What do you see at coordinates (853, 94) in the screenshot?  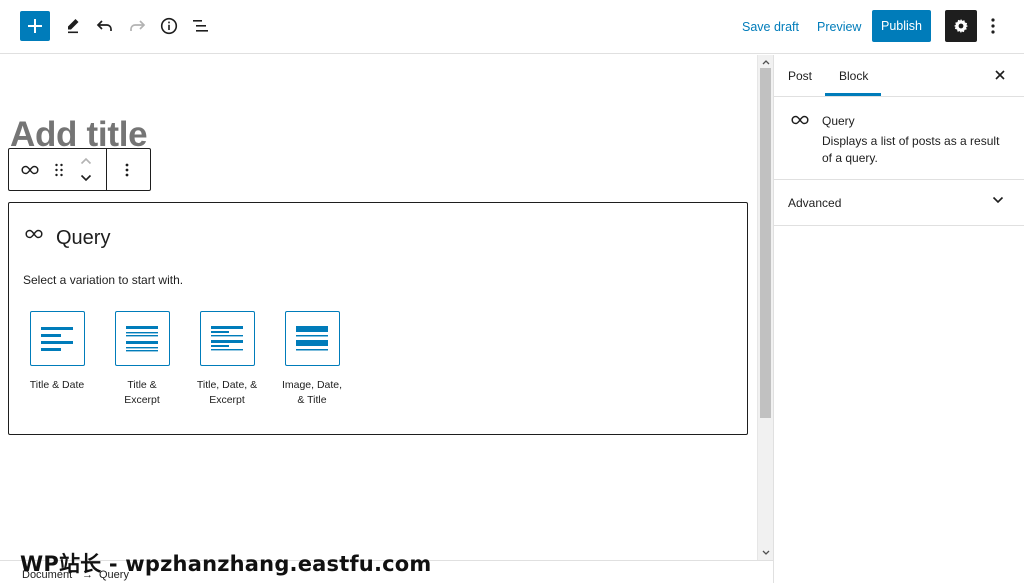 I see `active-tab-indicator` at bounding box center [853, 94].